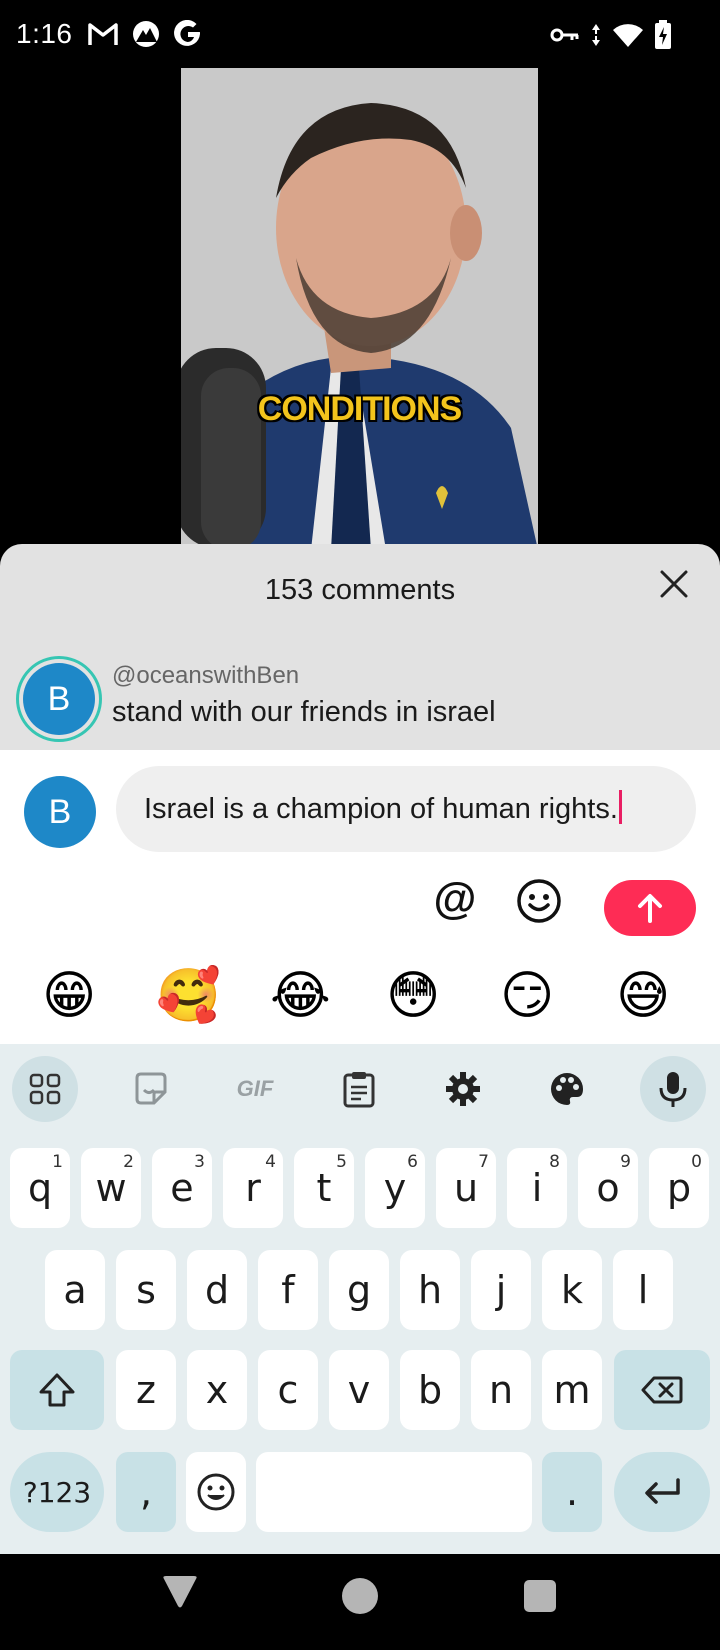  I want to click on comma-key: ,, so click(146, 1492).